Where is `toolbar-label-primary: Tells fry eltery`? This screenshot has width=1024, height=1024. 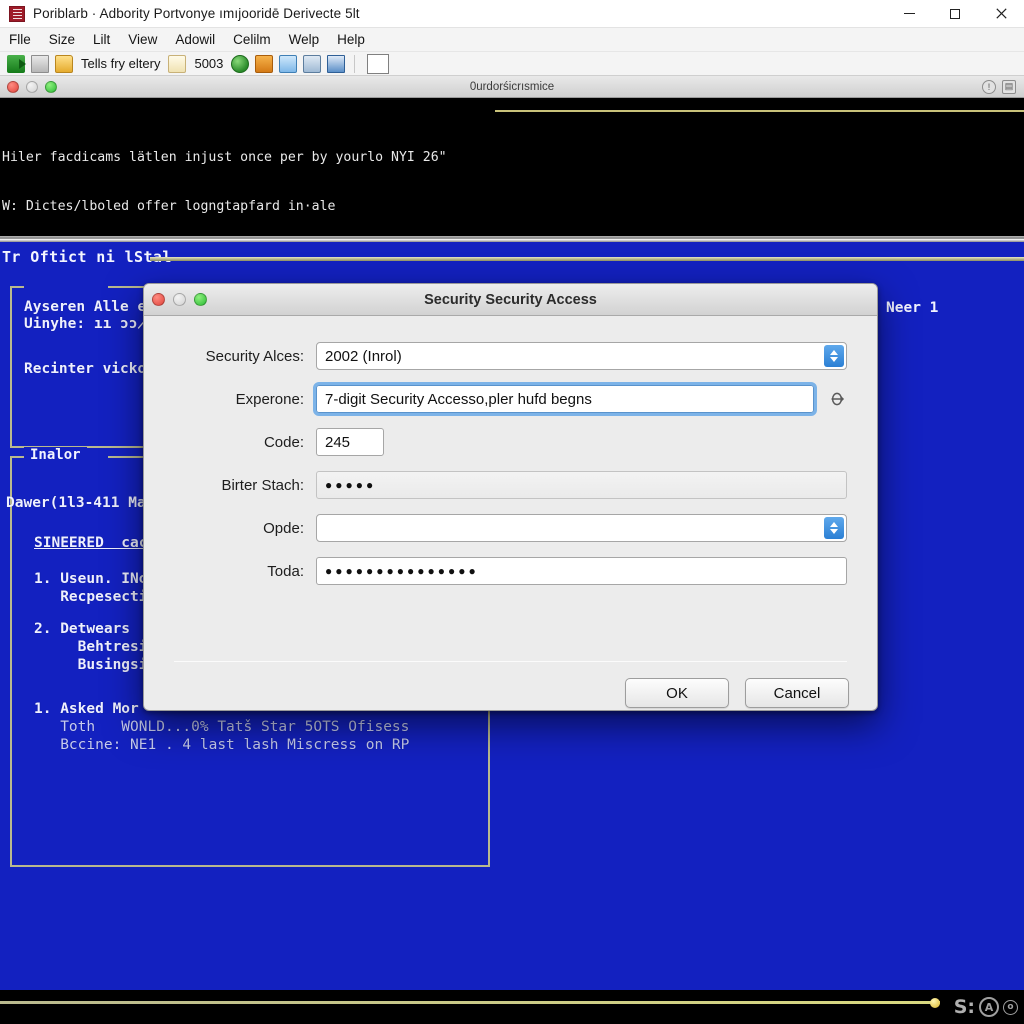 toolbar-label-primary: Tells fry eltery is located at coordinates (121, 63).